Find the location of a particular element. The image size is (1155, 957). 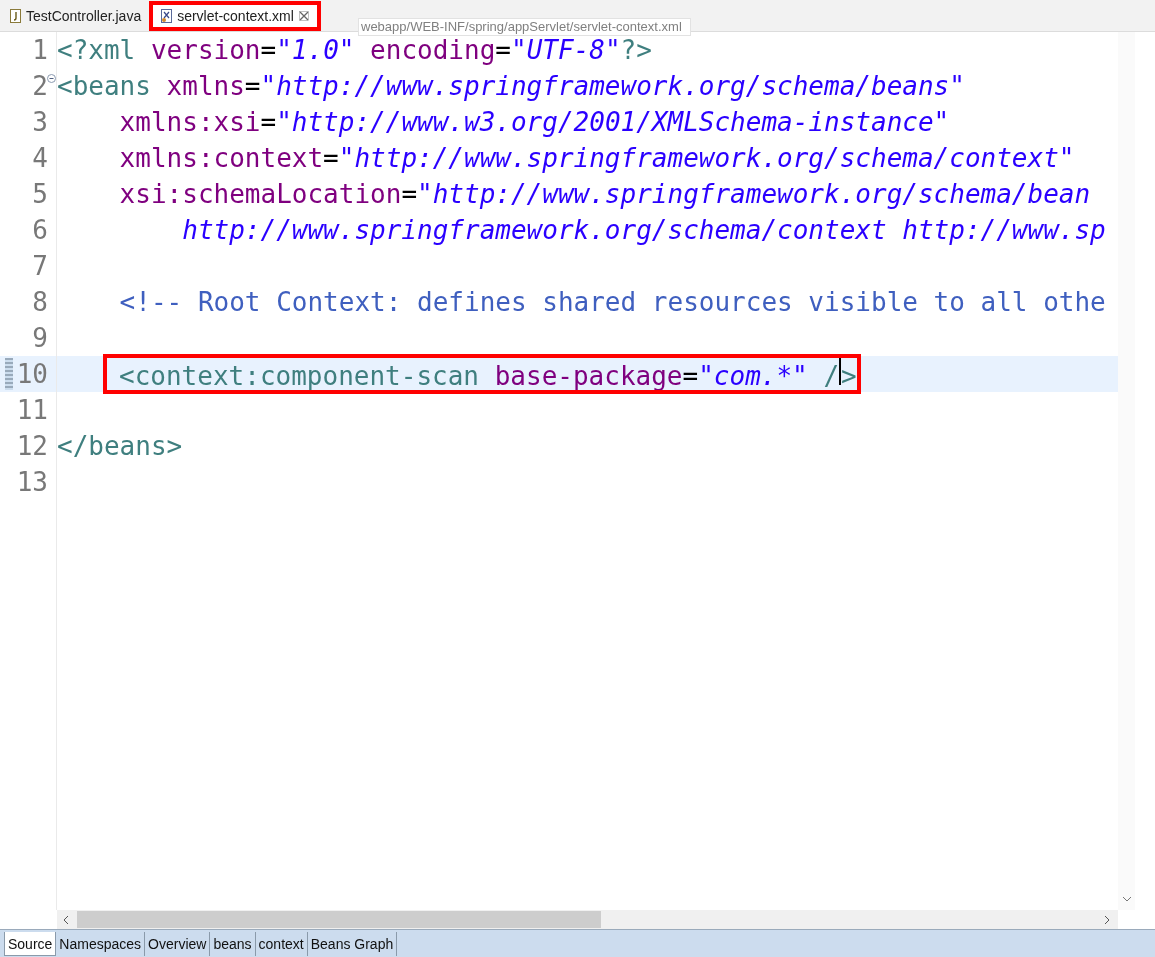

line-number: 13 is located at coordinates (32, 482).